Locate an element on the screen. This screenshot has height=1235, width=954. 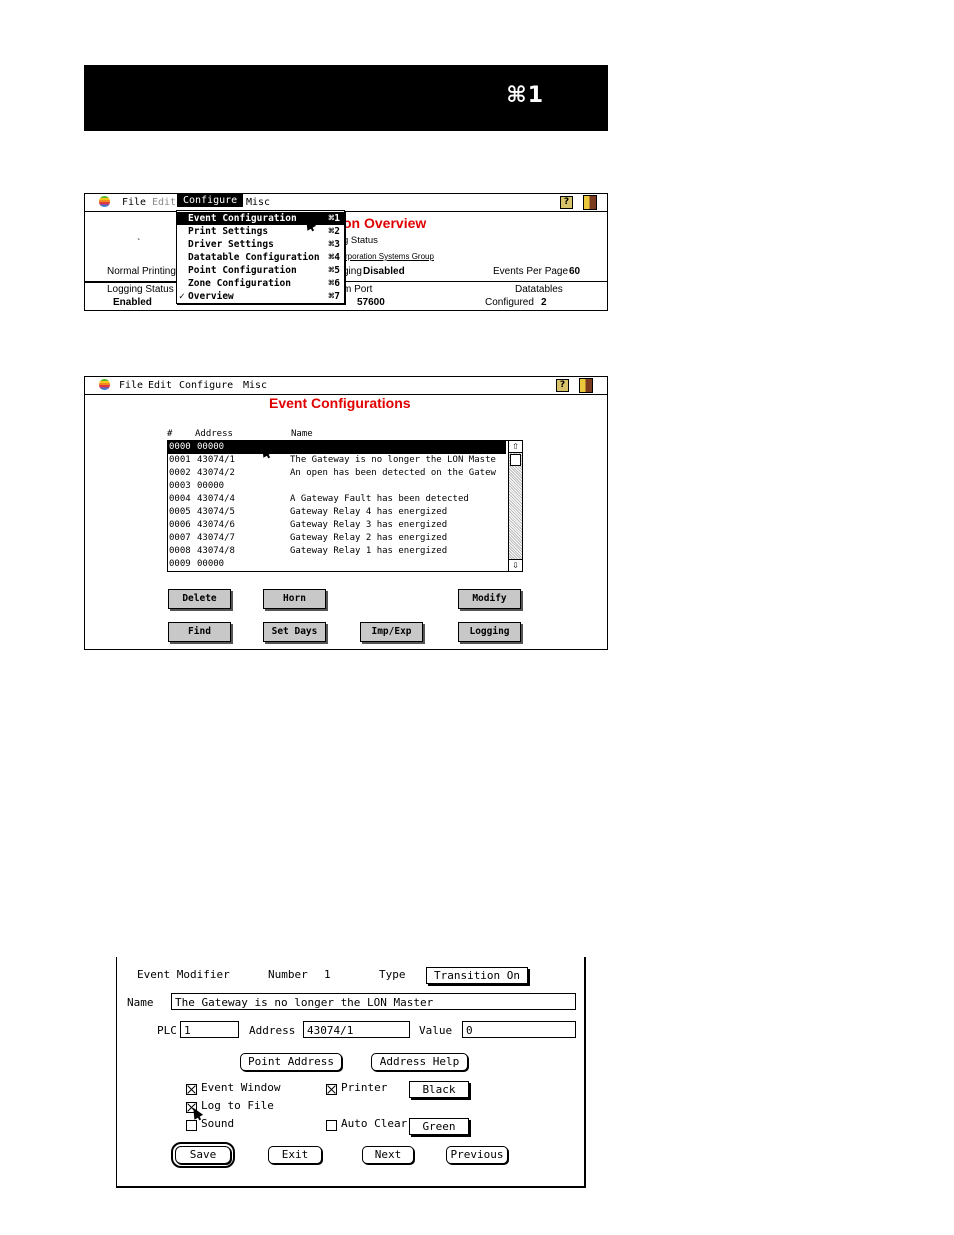
previous-button: Previous is located at coordinates (477, 1155).